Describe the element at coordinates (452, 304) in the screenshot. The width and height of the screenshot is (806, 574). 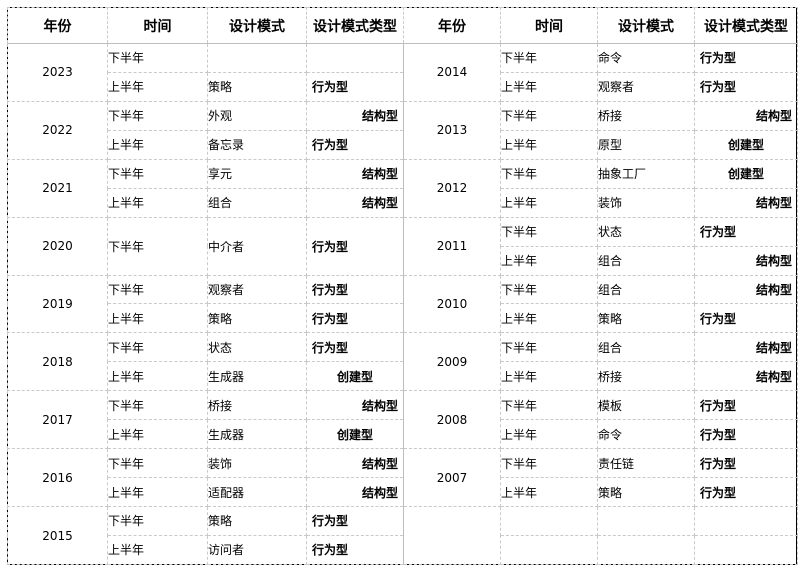
I see `year-cell: 2010` at that location.